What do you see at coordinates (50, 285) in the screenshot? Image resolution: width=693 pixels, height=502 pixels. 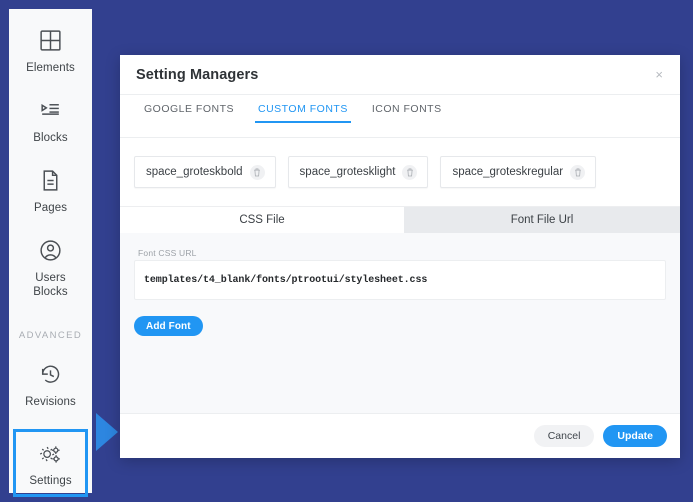 I see `sidebar-item-label: Users Blocks` at bounding box center [50, 285].